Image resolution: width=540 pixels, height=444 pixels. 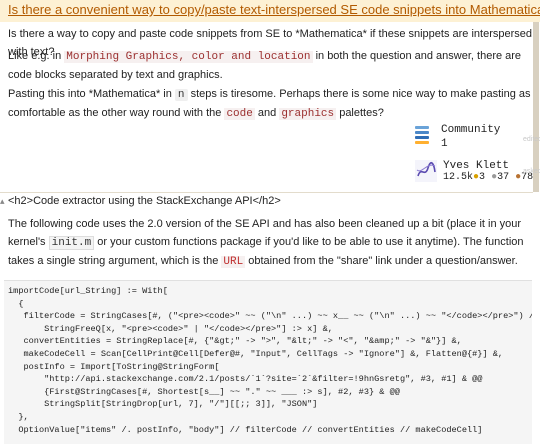 What do you see at coordinates (181, 95) in the screenshot?
I see `p3-inline-code-n: n` at bounding box center [181, 95].